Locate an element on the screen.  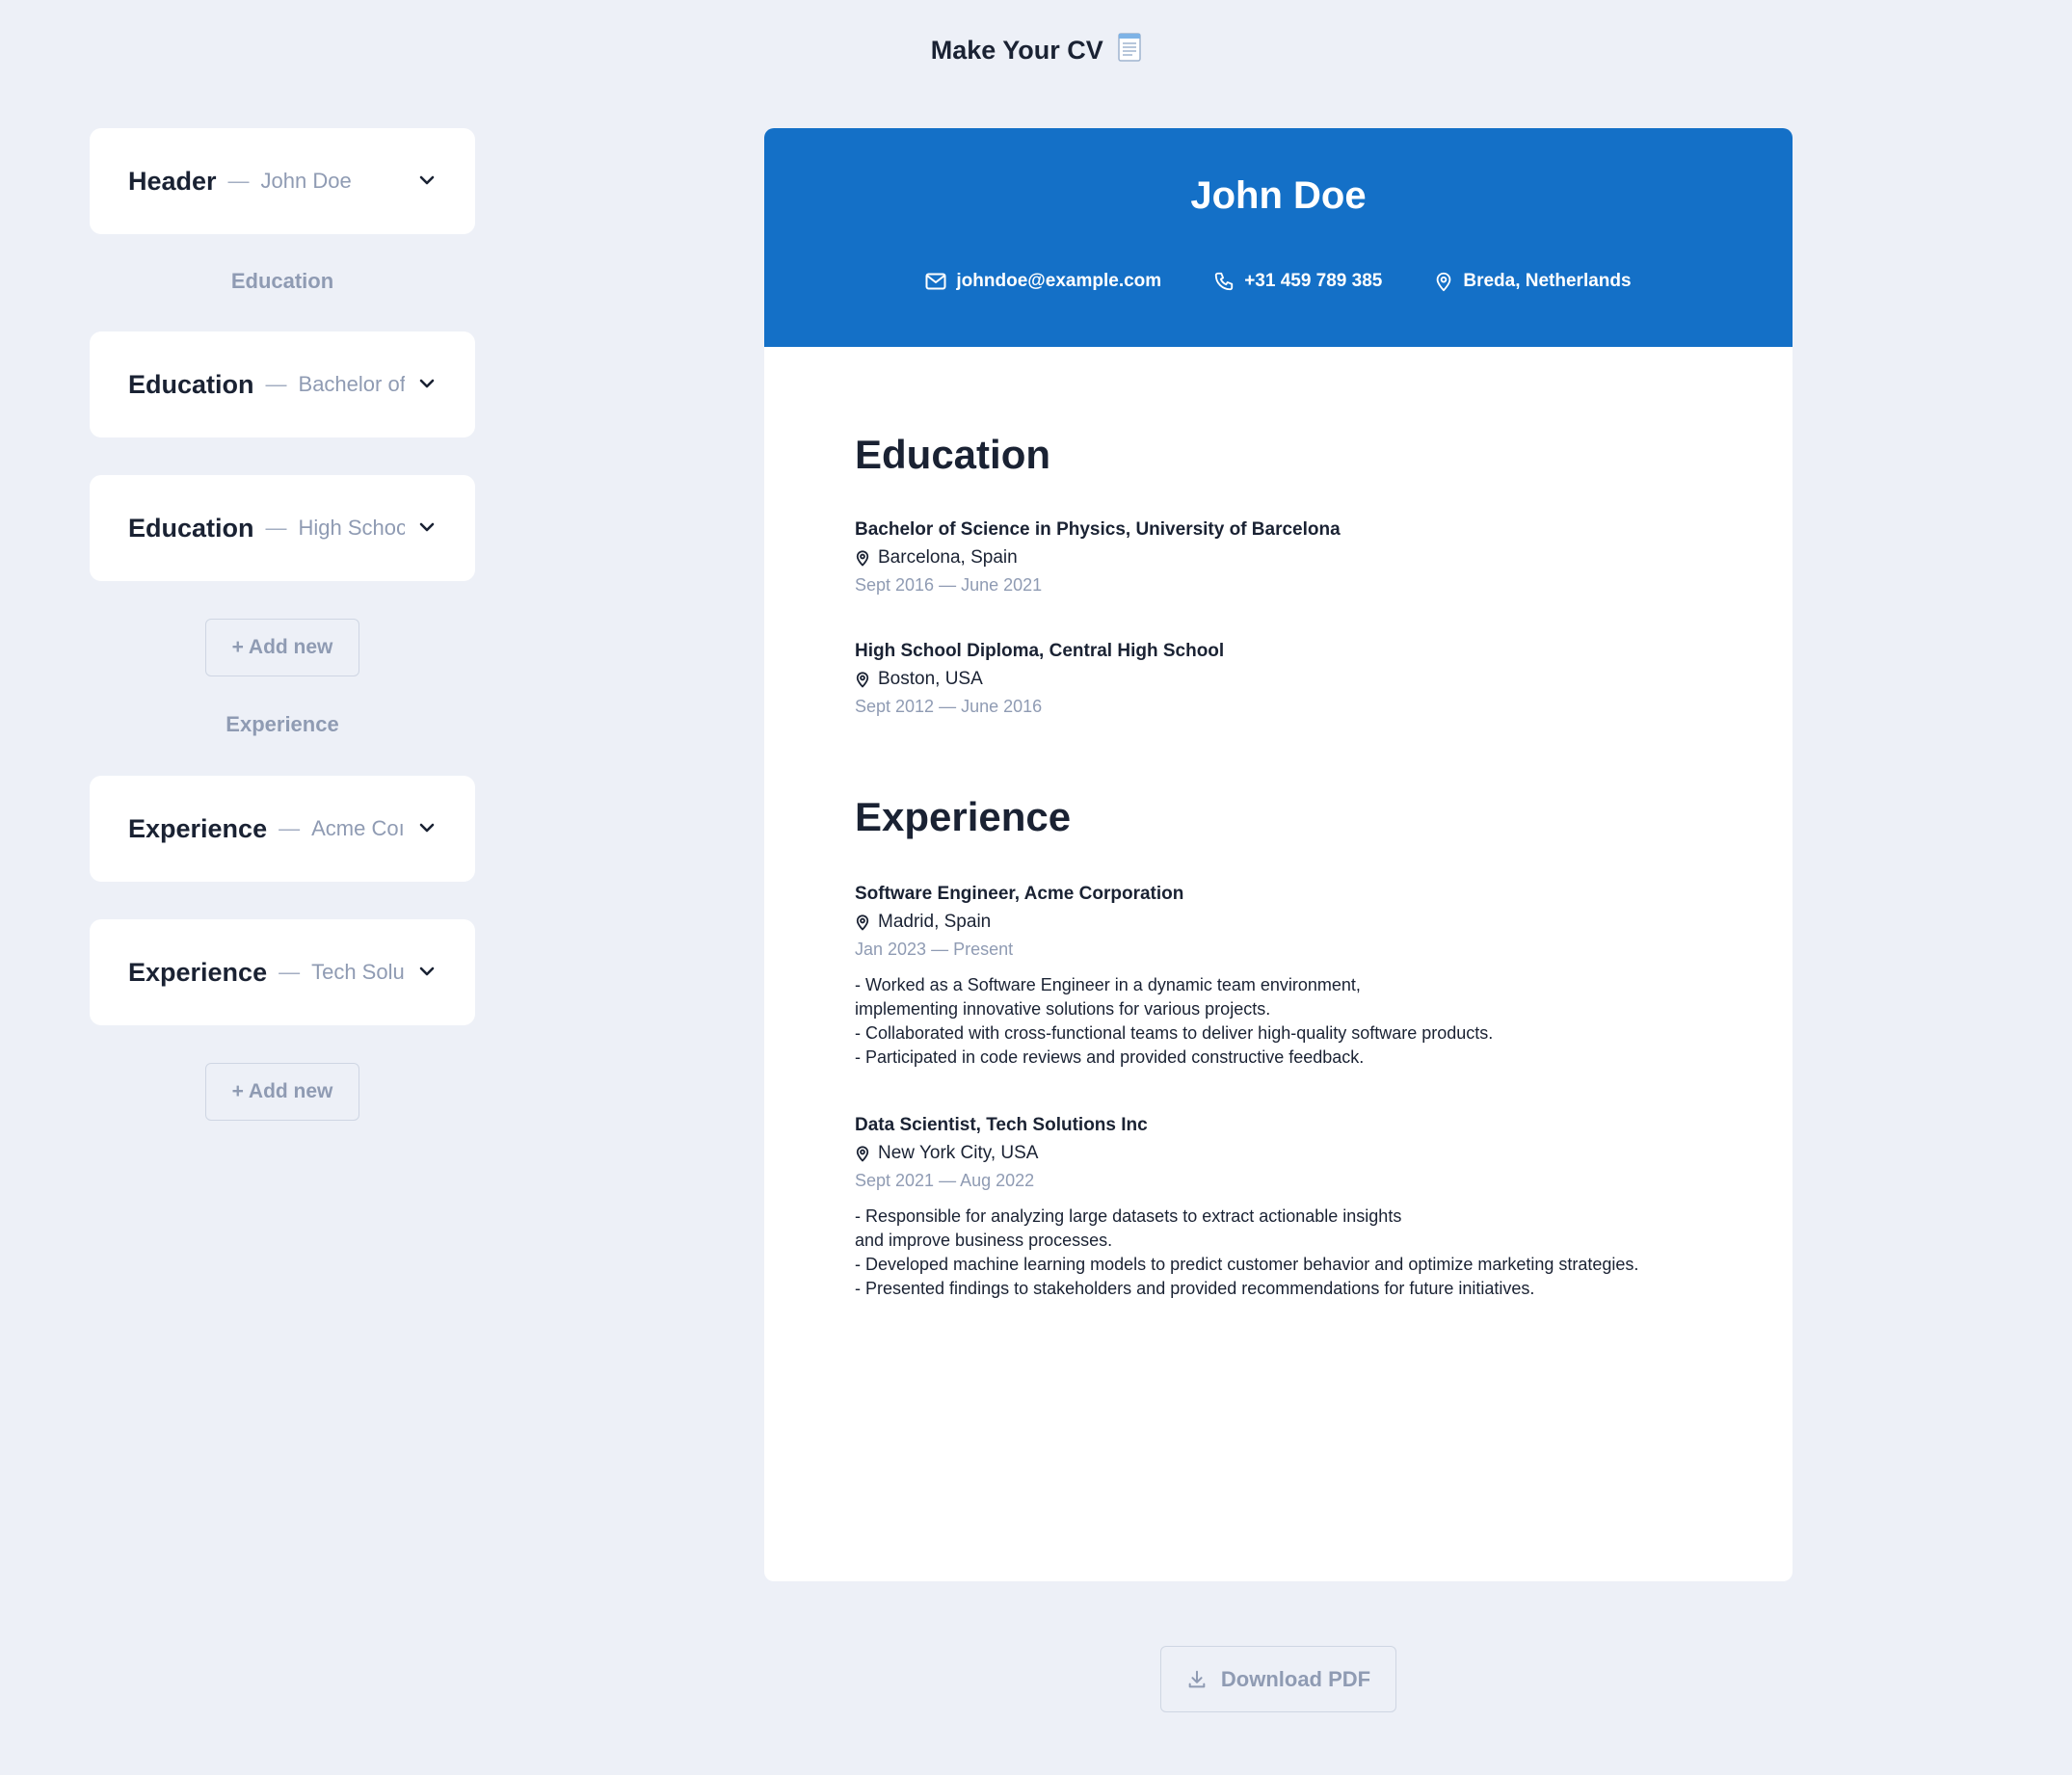
education-card-1: Education — Bachelor of is located at coordinates (282, 384).